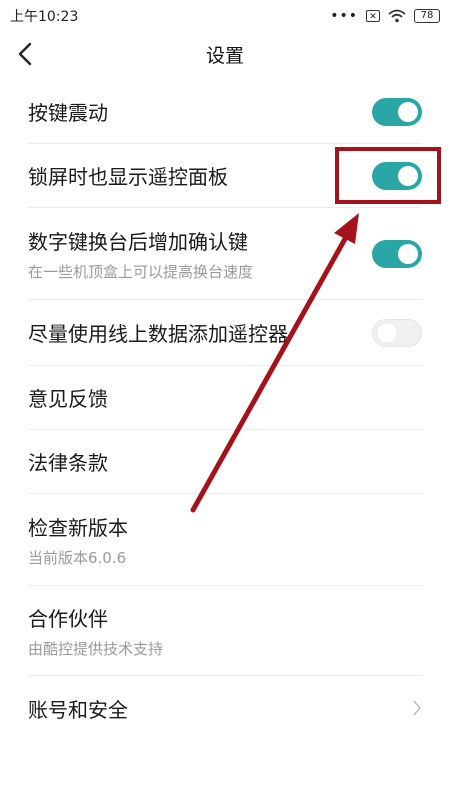 This screenshot has height=800, width=450. I want to click on page-title: 设置, so click(224, 55).